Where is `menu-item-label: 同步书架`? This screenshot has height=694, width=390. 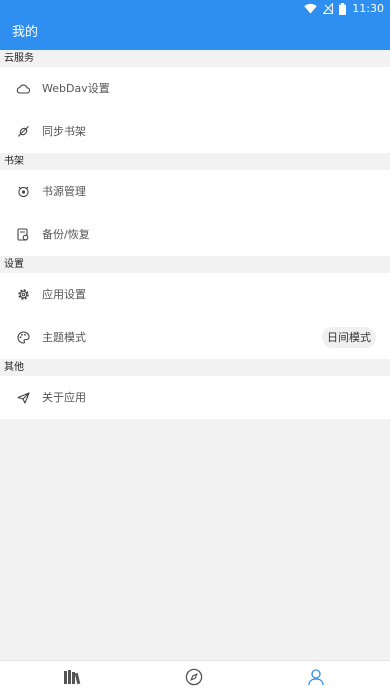 menu-item-label: 同步书架 is located at coordinates (64, 131).